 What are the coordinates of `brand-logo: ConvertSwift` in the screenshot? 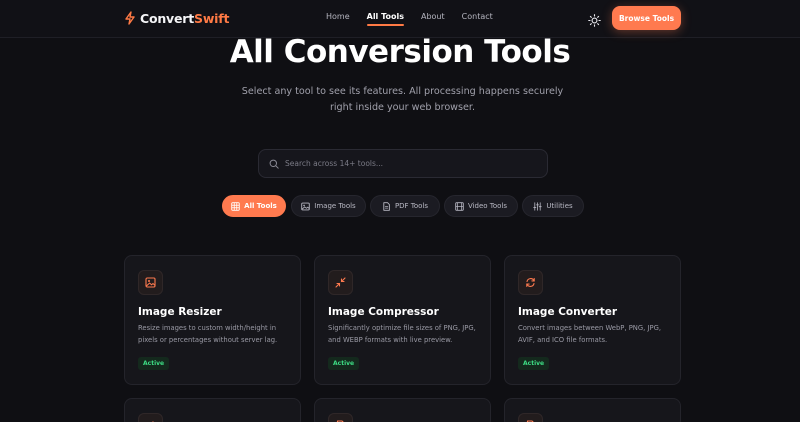 It's located at (176, 18).